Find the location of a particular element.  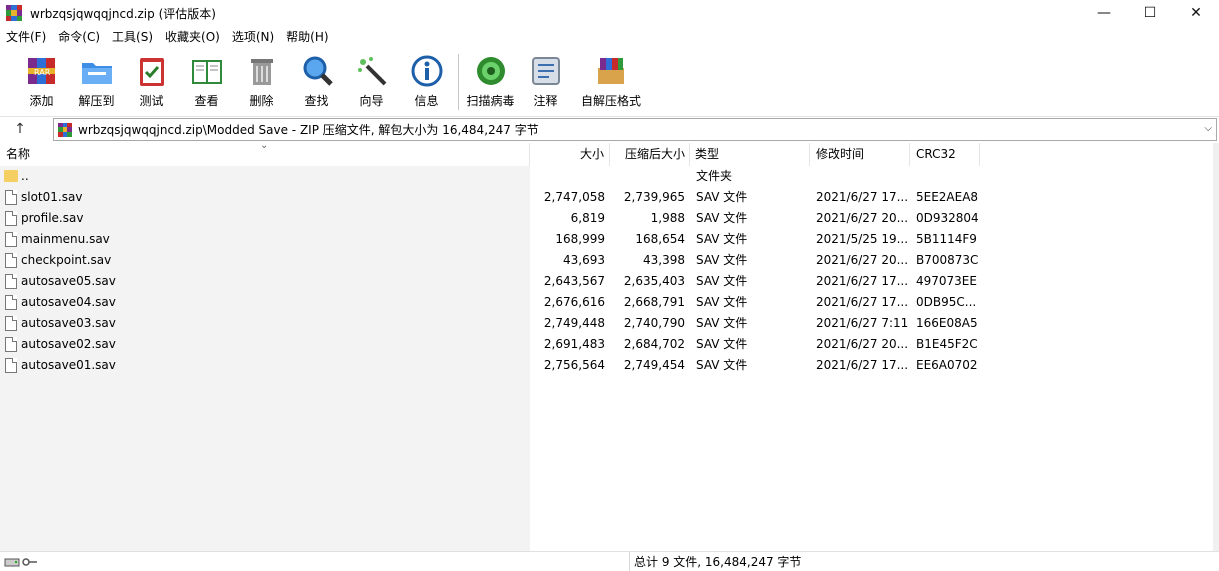

virus-scan-icon is located at coordinates (491, 71).